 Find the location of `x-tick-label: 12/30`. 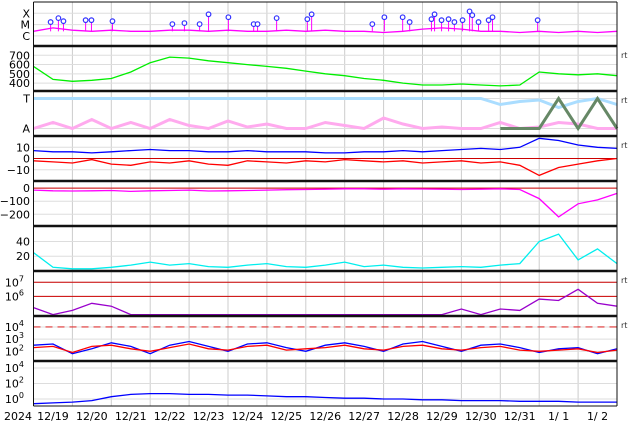

x-tick-label: 12/30 is located at coordinates (481, 416).